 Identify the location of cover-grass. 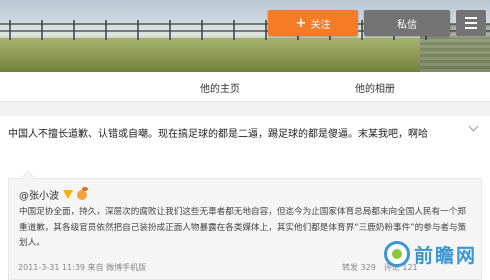
(245, 55).